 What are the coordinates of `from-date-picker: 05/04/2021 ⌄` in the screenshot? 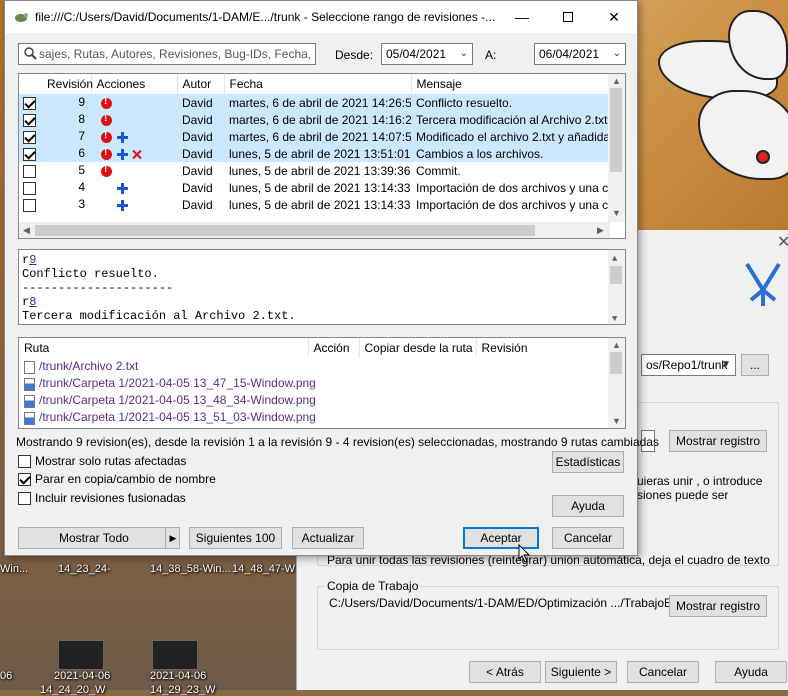 It's located at (427, 54).